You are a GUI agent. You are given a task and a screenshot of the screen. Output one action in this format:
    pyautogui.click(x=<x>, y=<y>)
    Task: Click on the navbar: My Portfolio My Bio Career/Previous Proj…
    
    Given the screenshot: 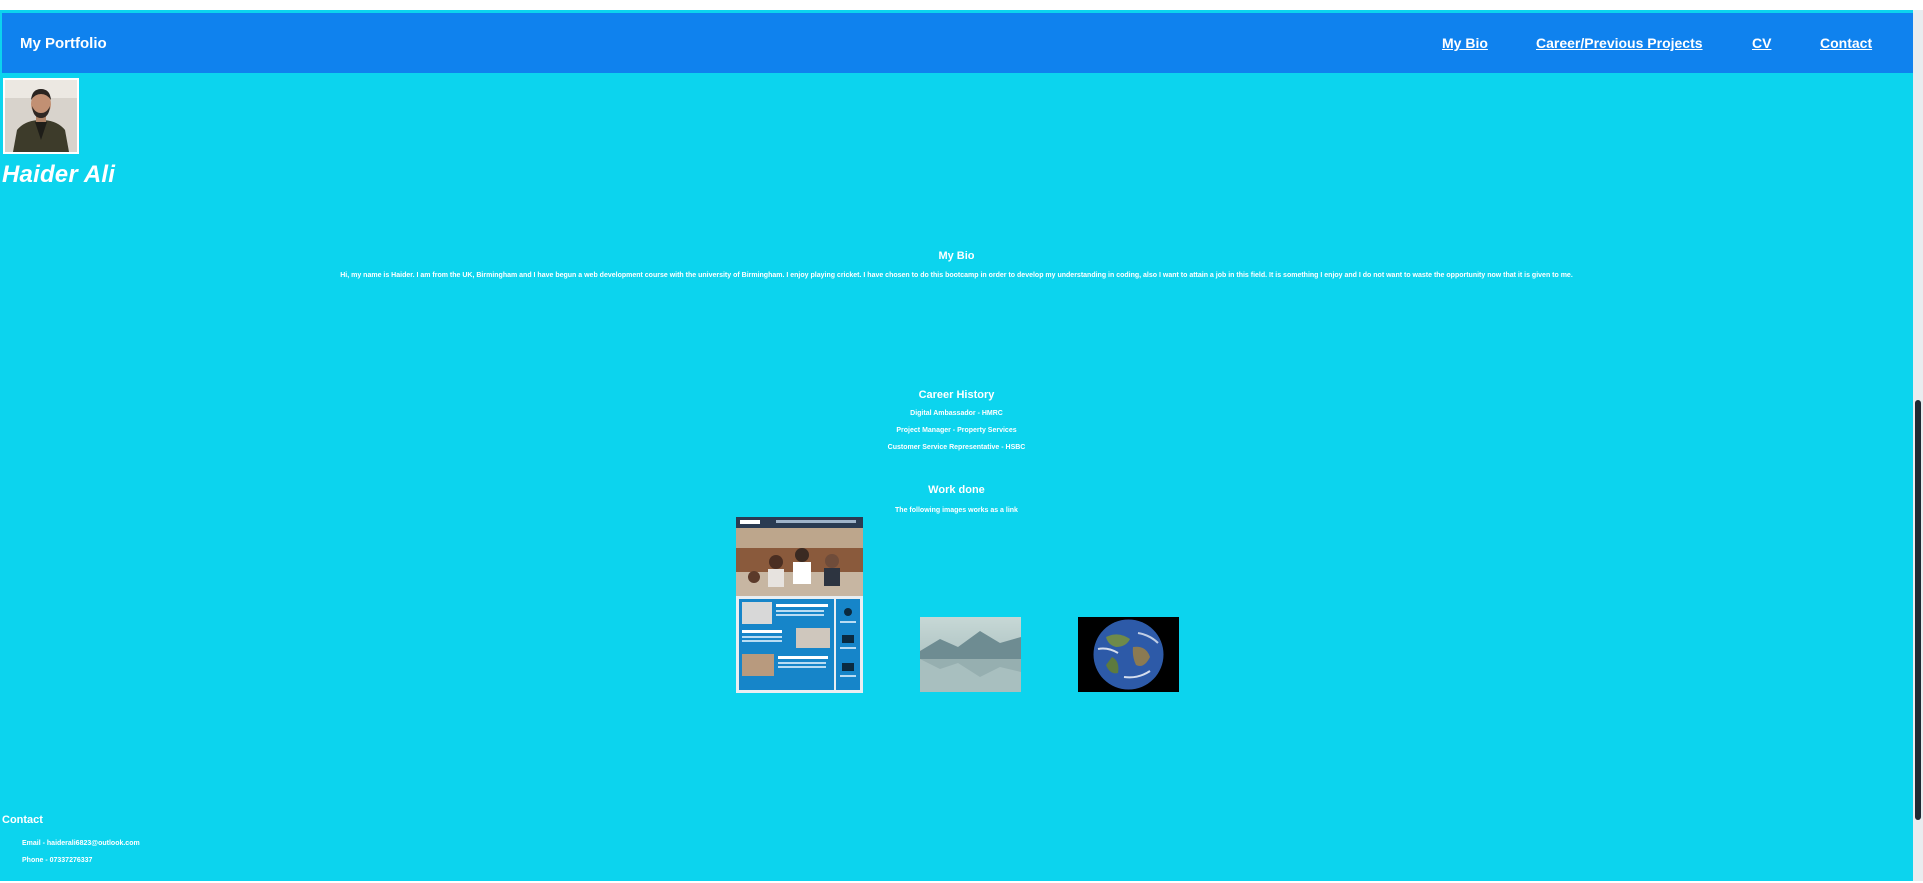 What is the action you would take?
    pyautogui.click(x=957, y=43)
    